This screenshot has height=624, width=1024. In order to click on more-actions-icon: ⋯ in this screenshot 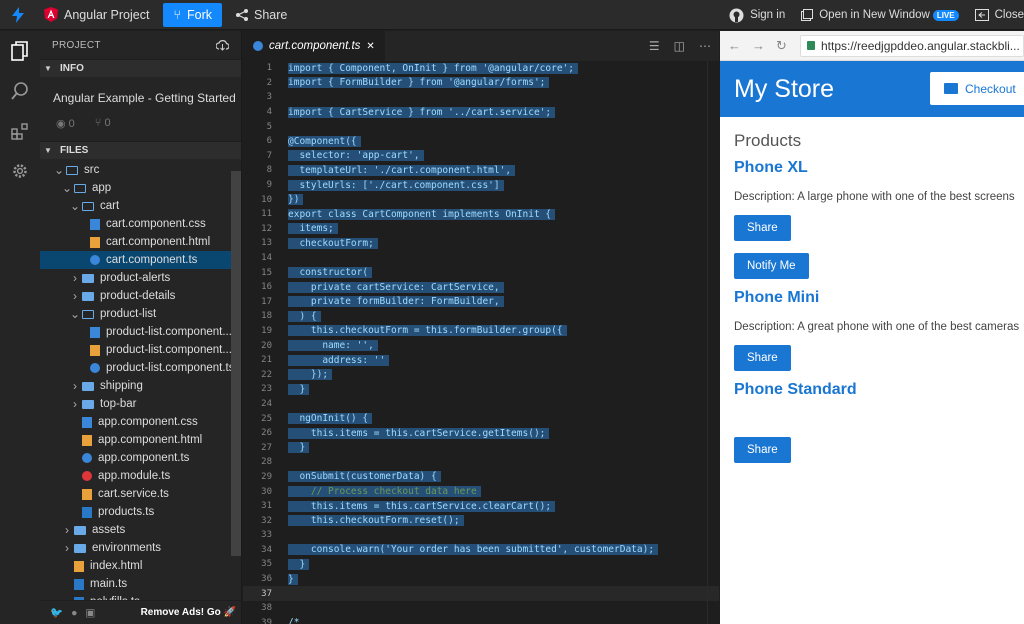, I will do `click(705, 46)`.